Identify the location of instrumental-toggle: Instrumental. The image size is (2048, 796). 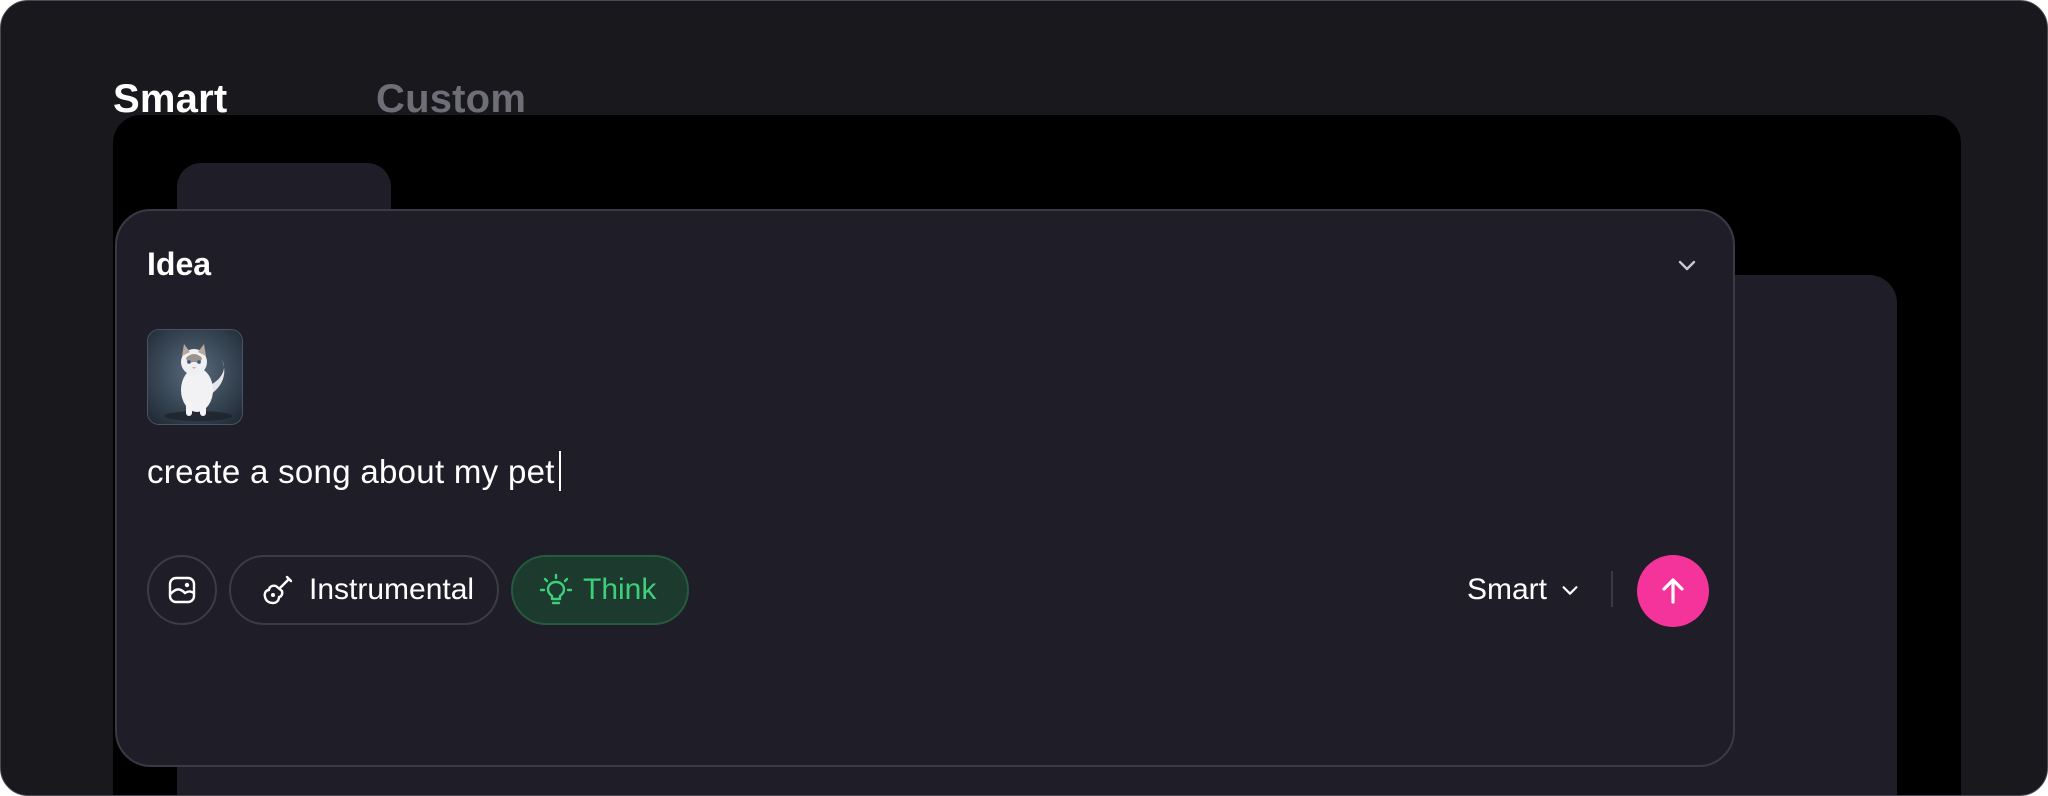
(364, 590).